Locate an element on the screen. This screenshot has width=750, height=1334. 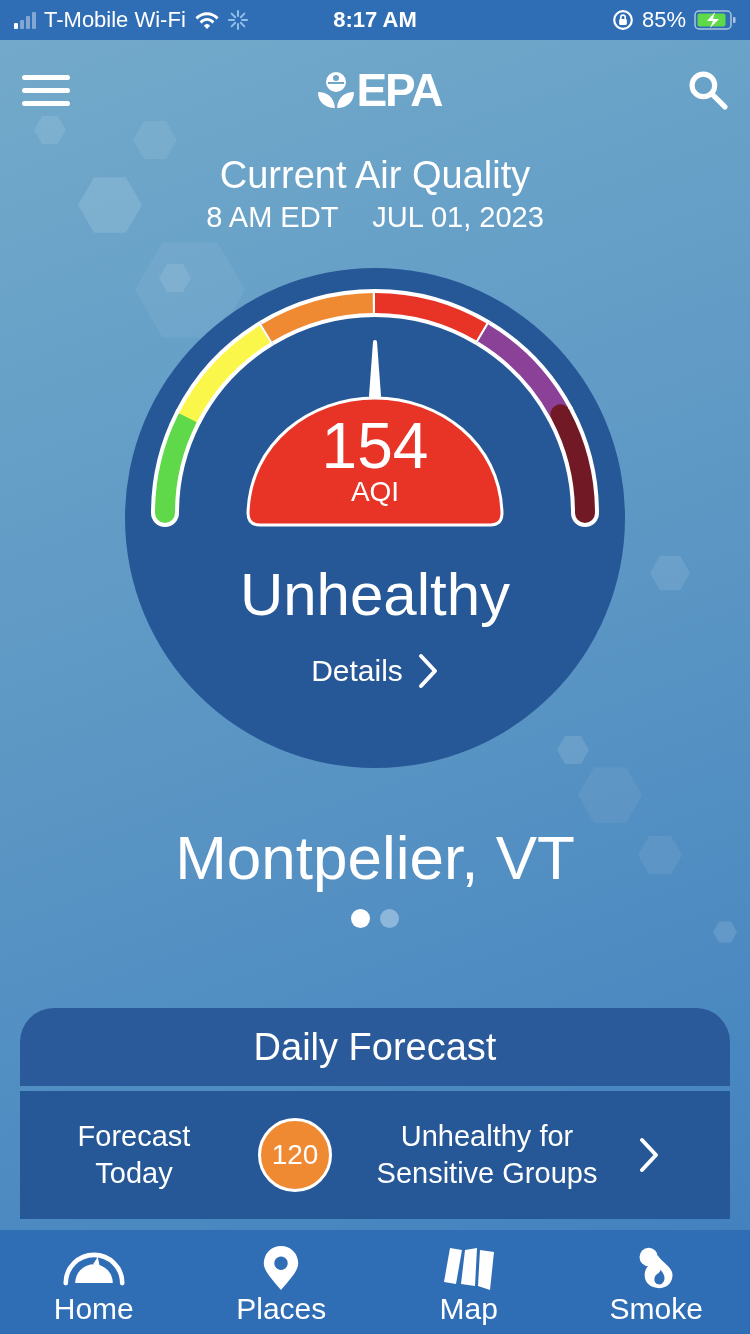
forecast-aqi-badge: 120 is located at coordinates (295, 1155).